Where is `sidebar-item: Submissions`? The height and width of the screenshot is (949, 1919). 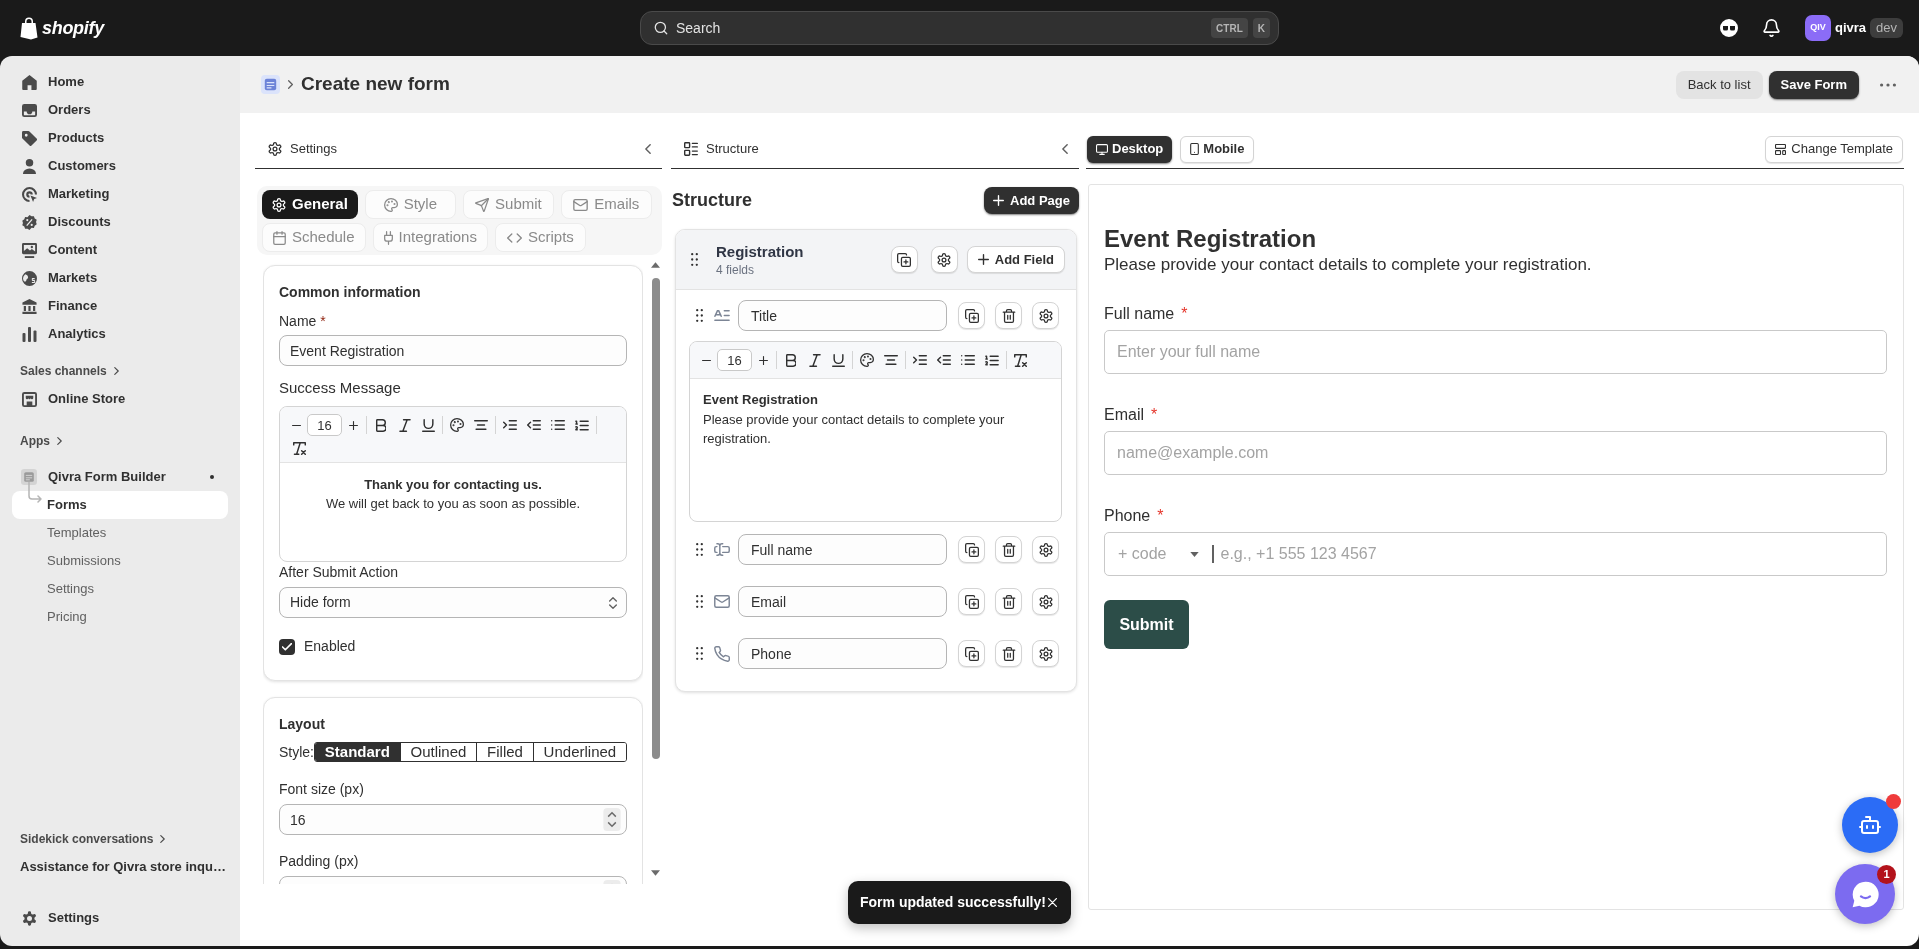 sidebar-item: Submissions is located at coordinates (120, 561).